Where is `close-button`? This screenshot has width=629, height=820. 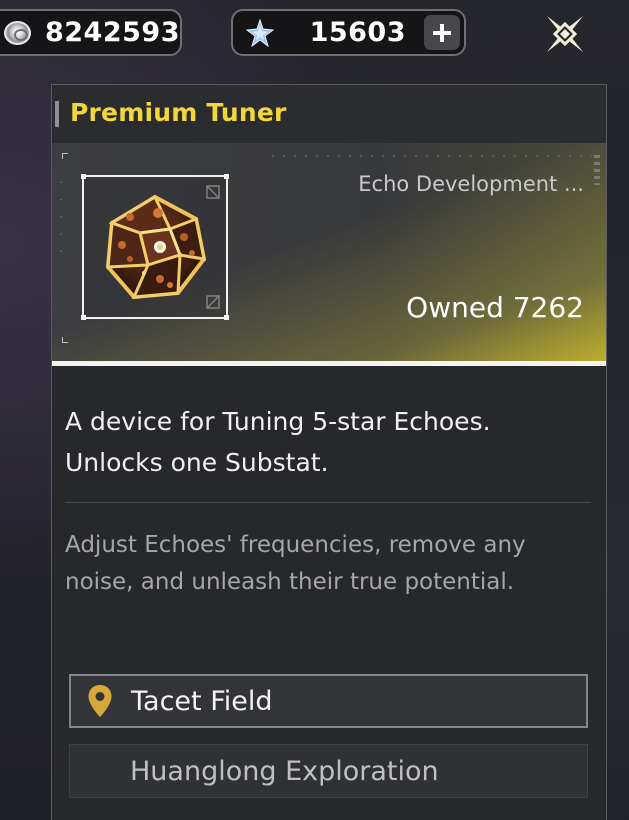 close-button is located at coordinates (565, 34).